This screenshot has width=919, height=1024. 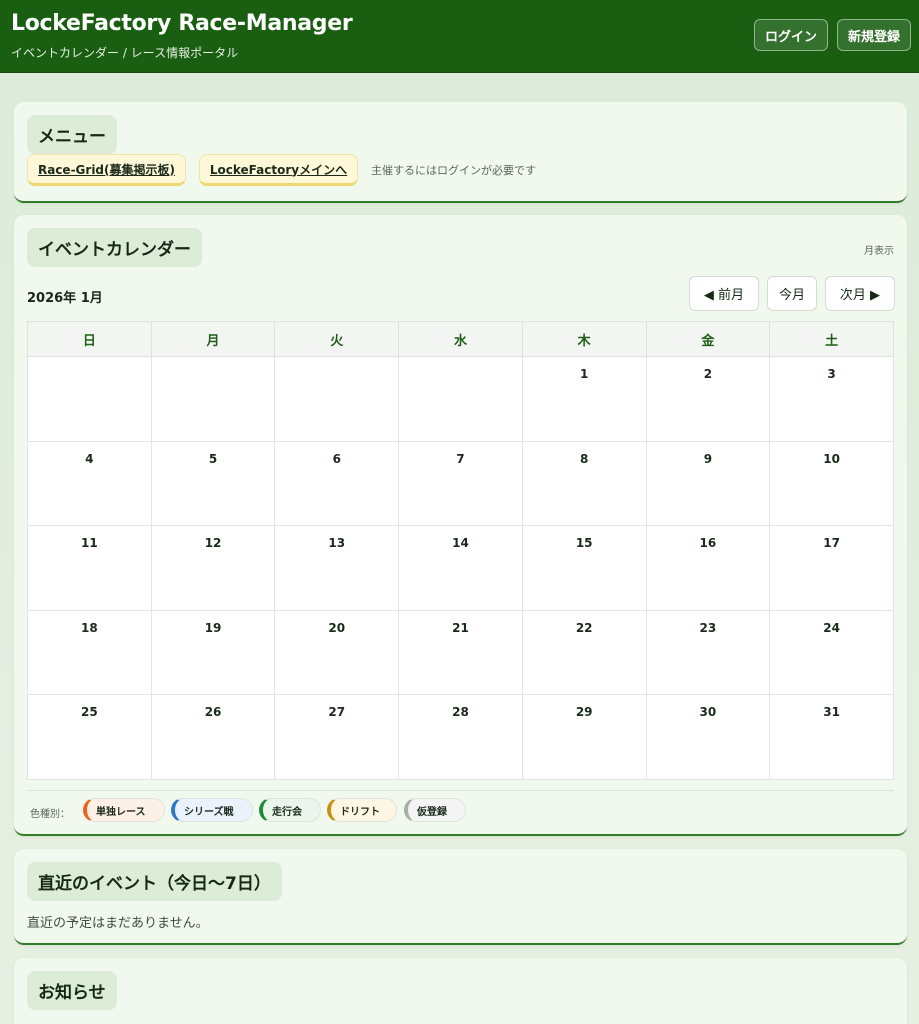 I want to click on register-button: 新規登録, so click(x=874, y=35).